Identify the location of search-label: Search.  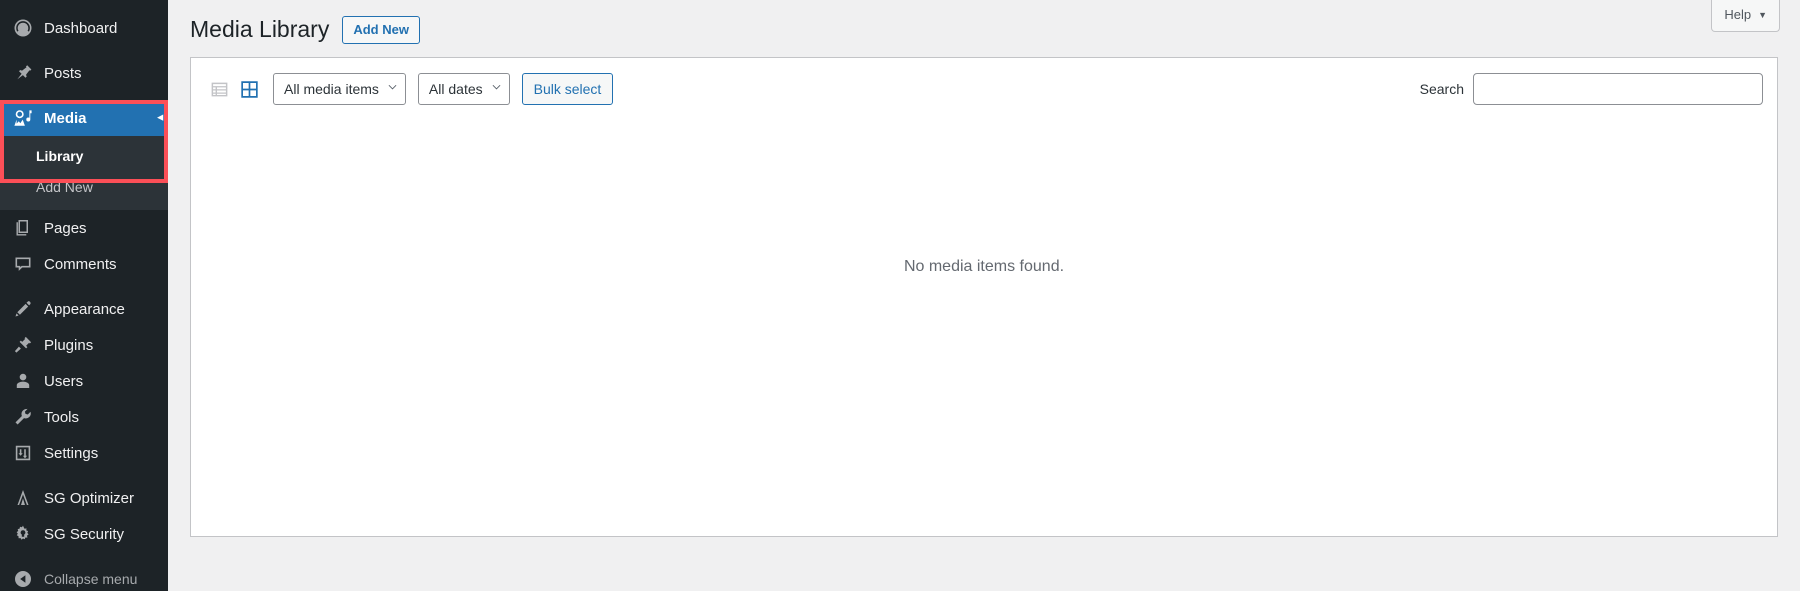
(1441, 89).